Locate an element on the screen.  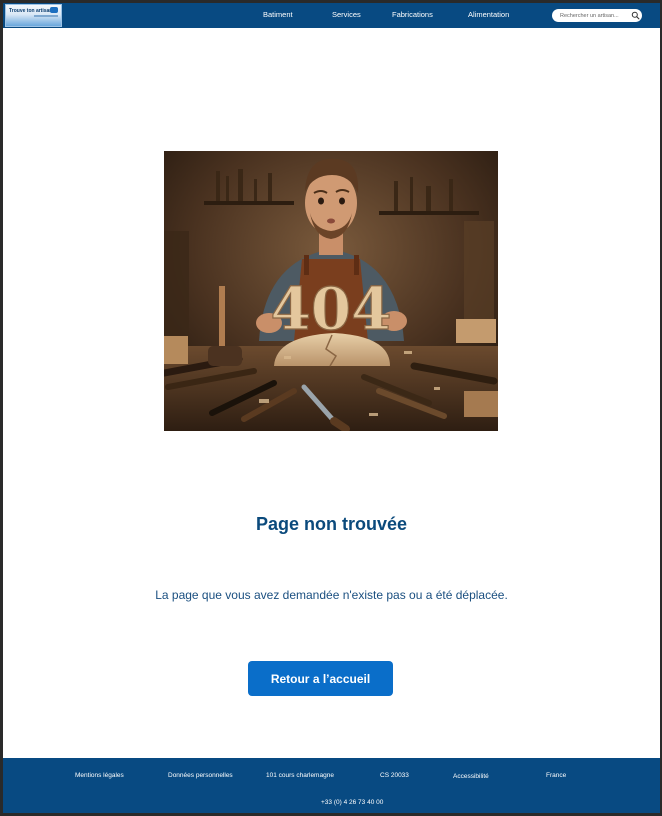
footer-link-legal: Mentions légales is located at coordinates (99, 775).